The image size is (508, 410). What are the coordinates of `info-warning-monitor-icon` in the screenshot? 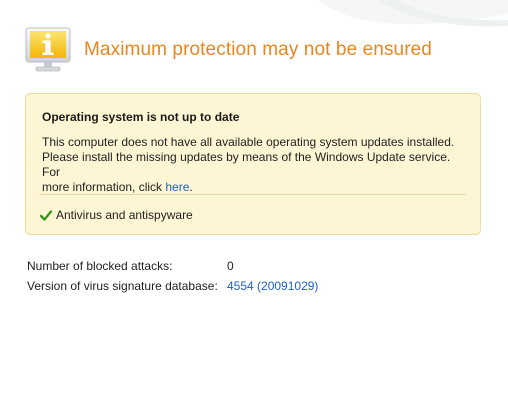 It's located at (48, 50).